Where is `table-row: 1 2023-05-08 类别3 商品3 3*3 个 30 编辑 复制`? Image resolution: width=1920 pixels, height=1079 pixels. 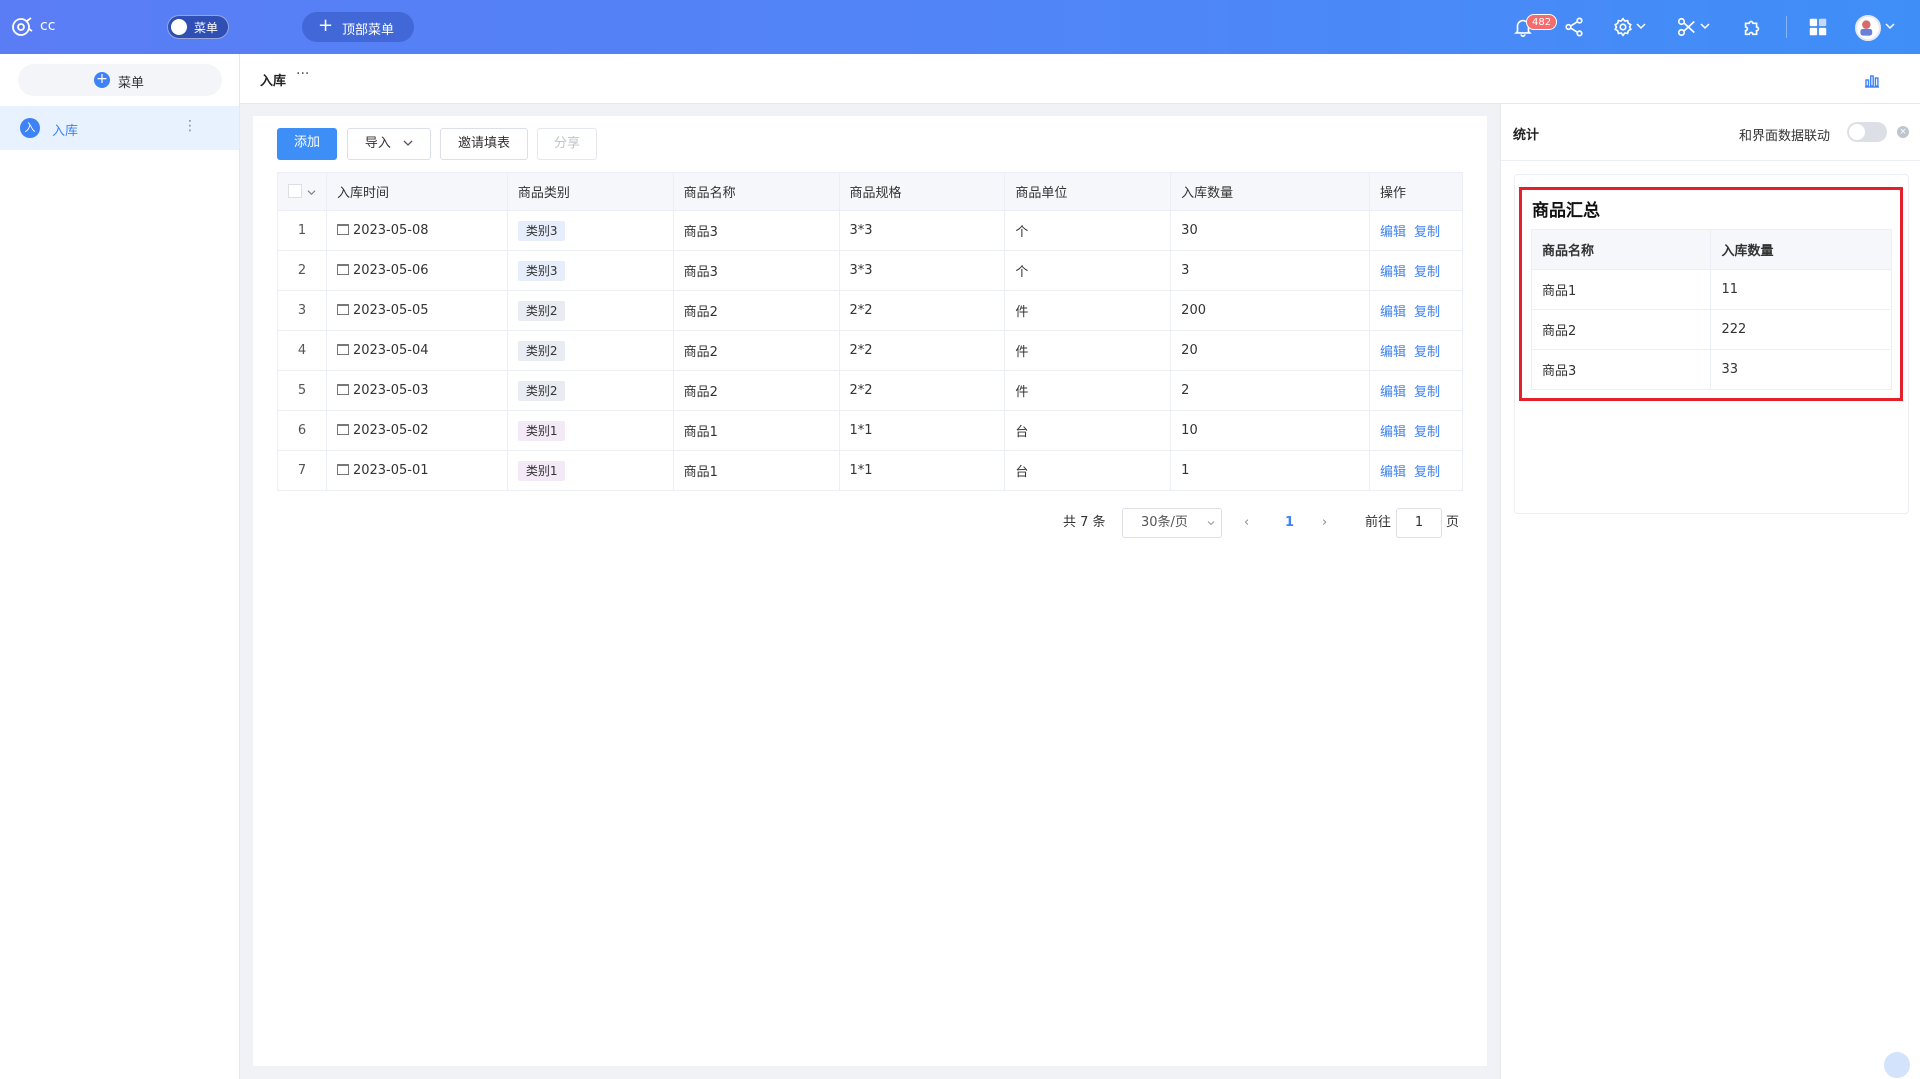
table-row: 1 2023-05-08 类别3 商品3 3*3 个 30 编辑 复制 is located at coordinates (870, 230).